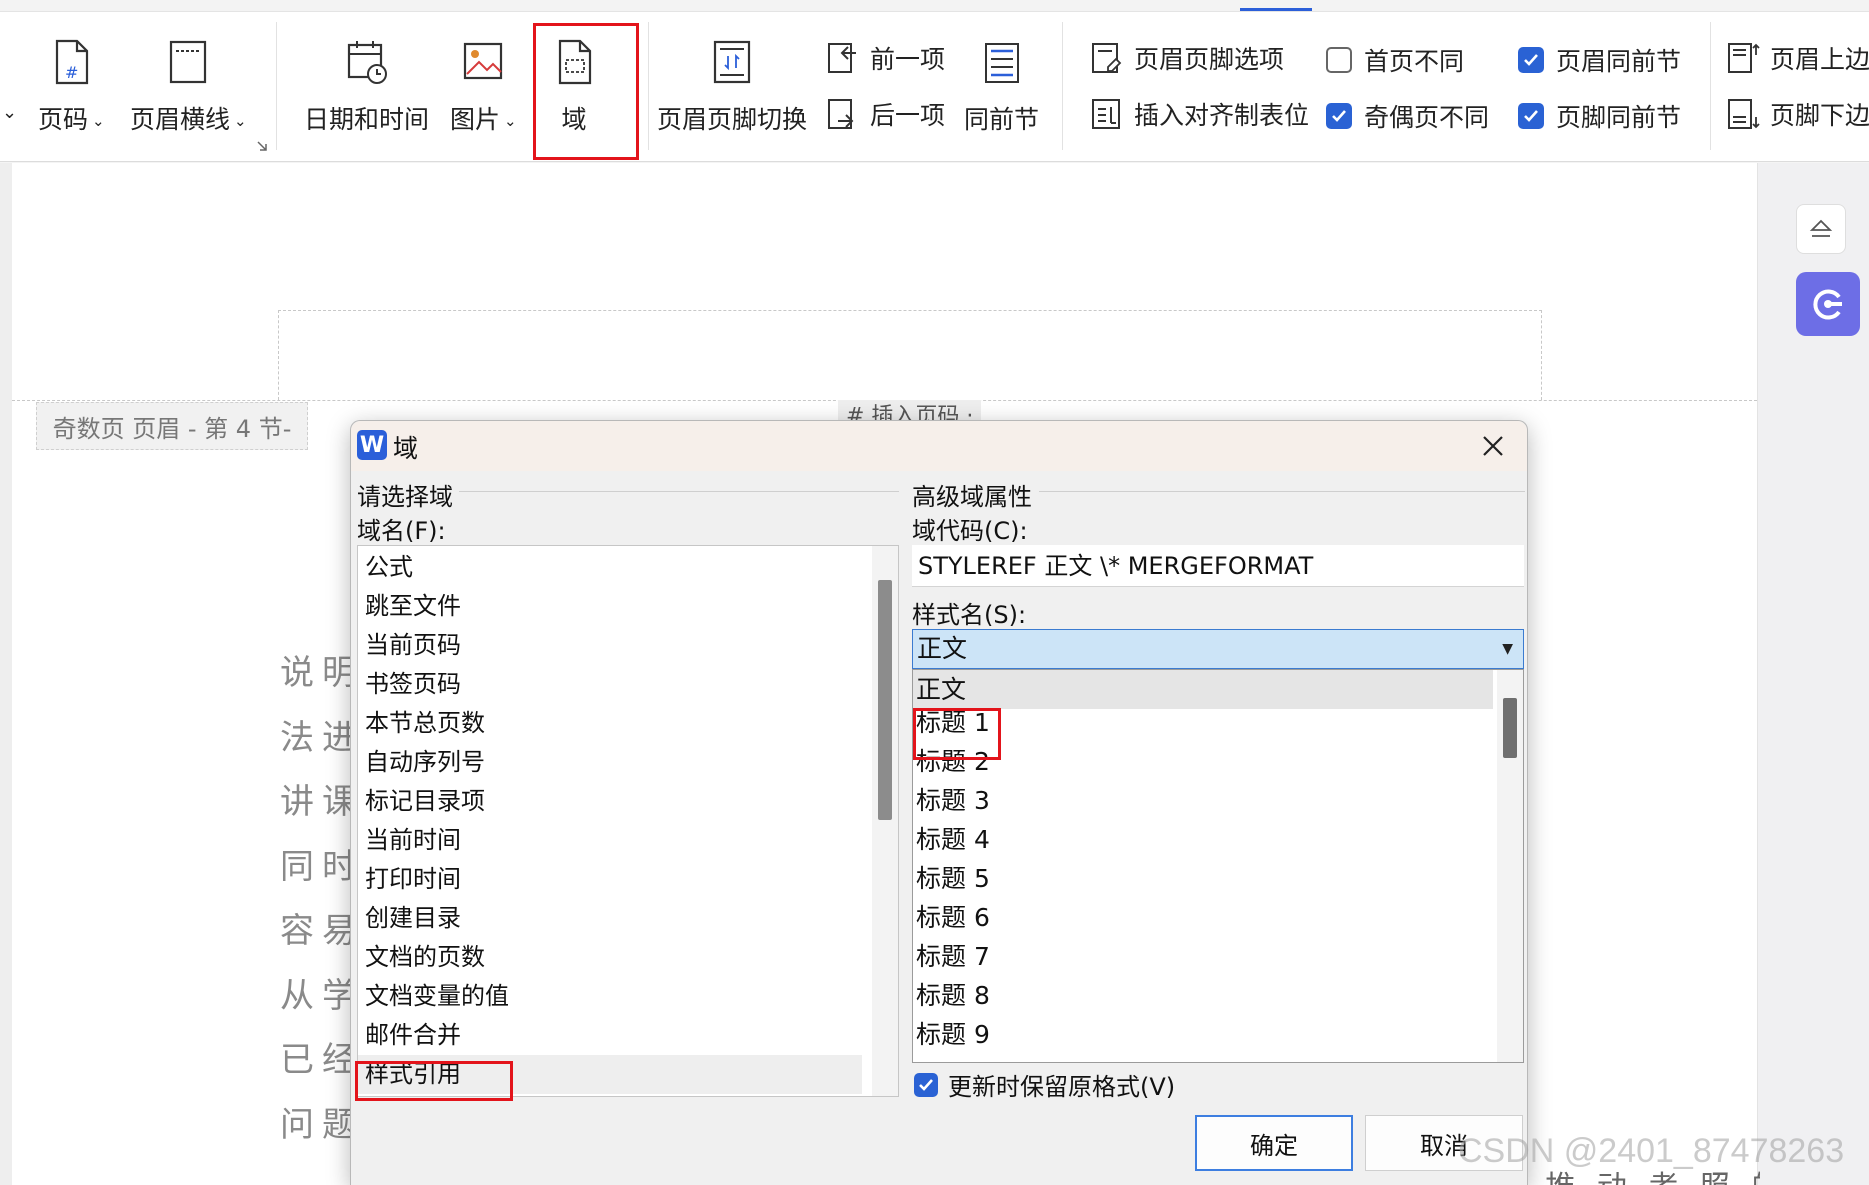  What do you see at coordinates (1203, 917) in the screenshot?
I see `style-option: 标题 6` at bounding box center [1203, 917].